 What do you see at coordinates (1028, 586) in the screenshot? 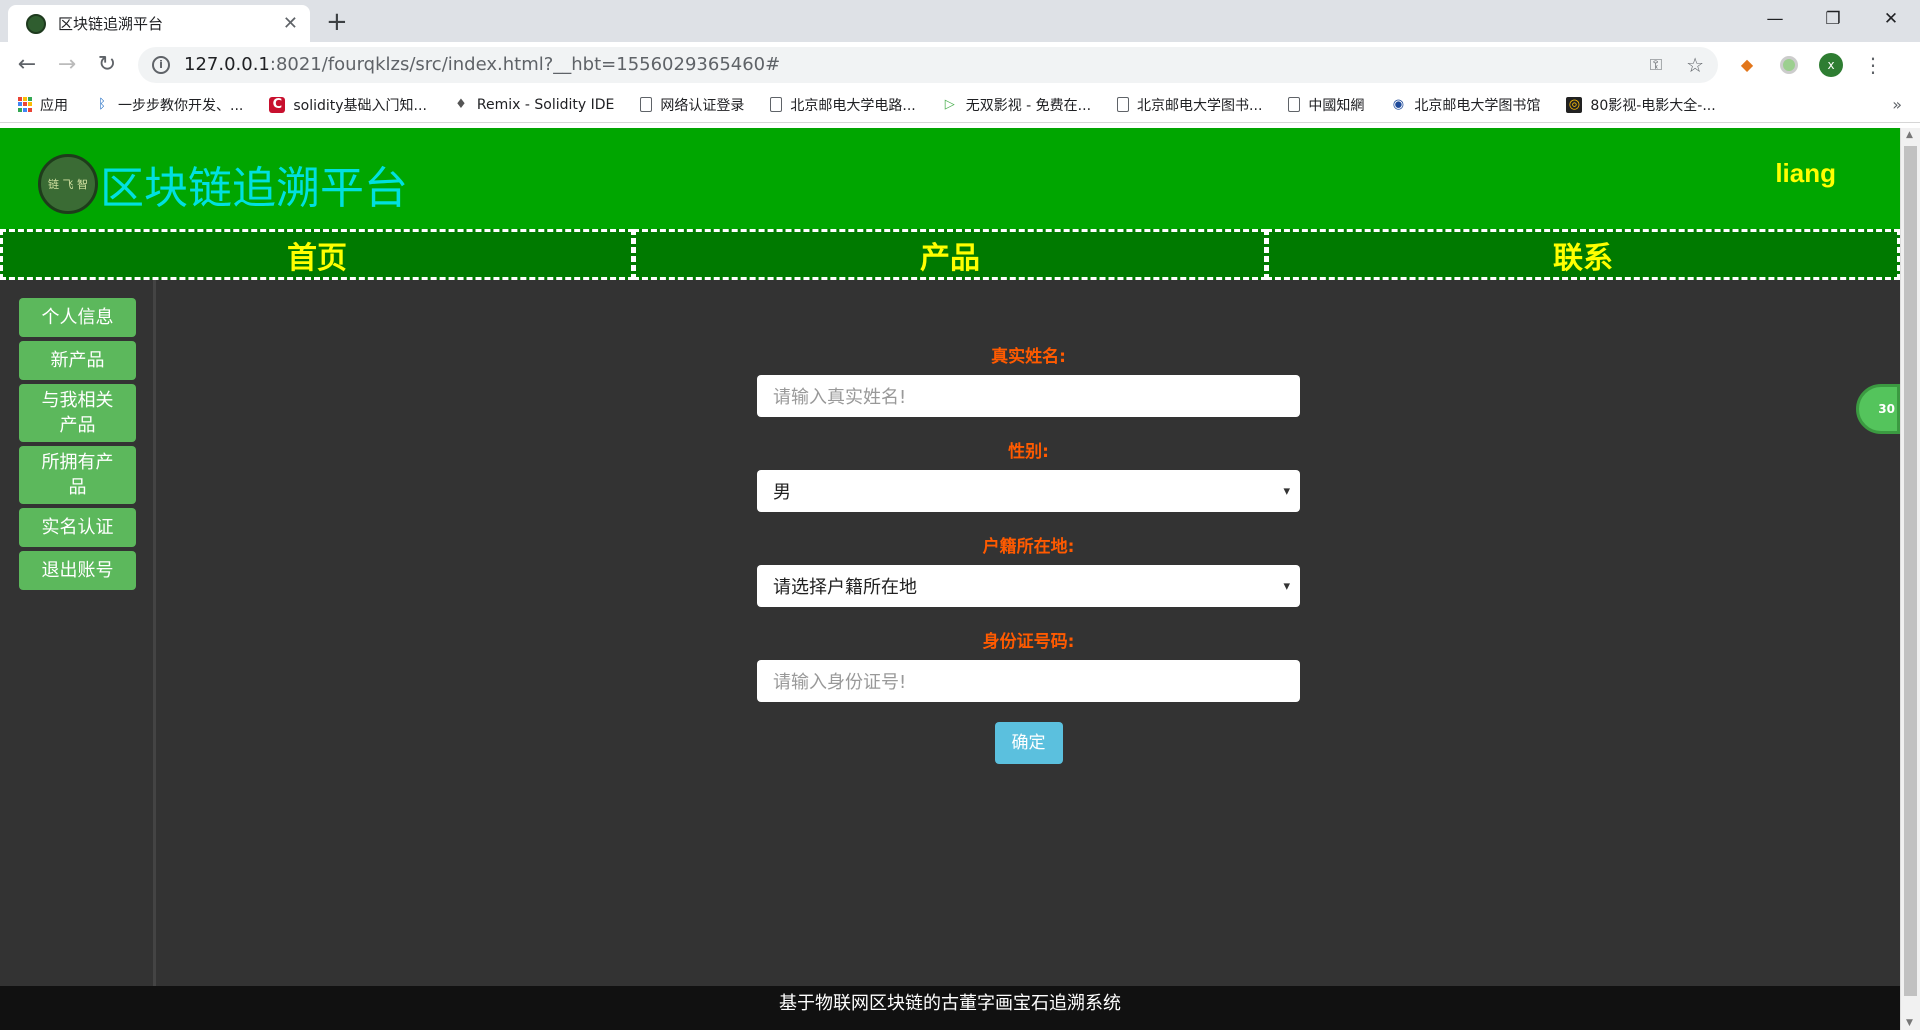
I see `hukou-select: 请选择户籍所在地` at bounding box center [1028, 586].